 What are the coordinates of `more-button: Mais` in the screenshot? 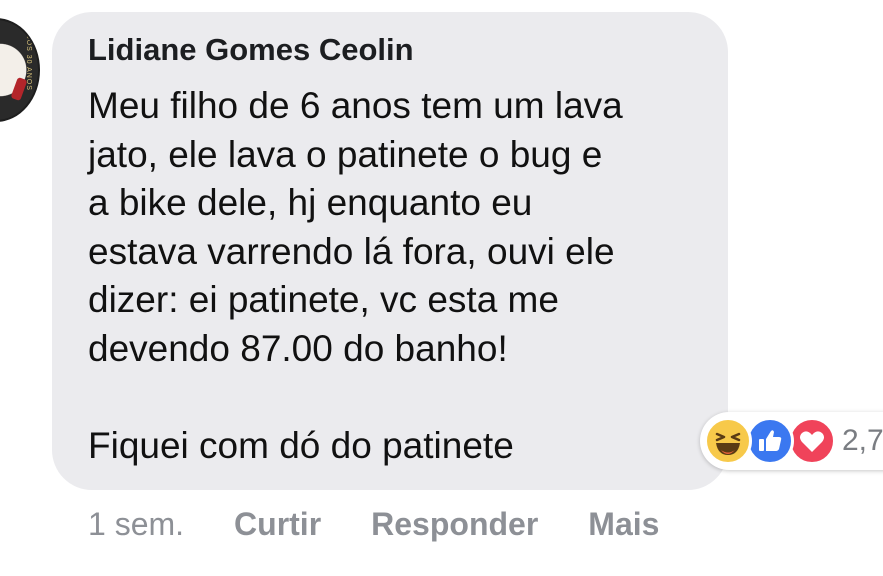 It's located at (623, 524).